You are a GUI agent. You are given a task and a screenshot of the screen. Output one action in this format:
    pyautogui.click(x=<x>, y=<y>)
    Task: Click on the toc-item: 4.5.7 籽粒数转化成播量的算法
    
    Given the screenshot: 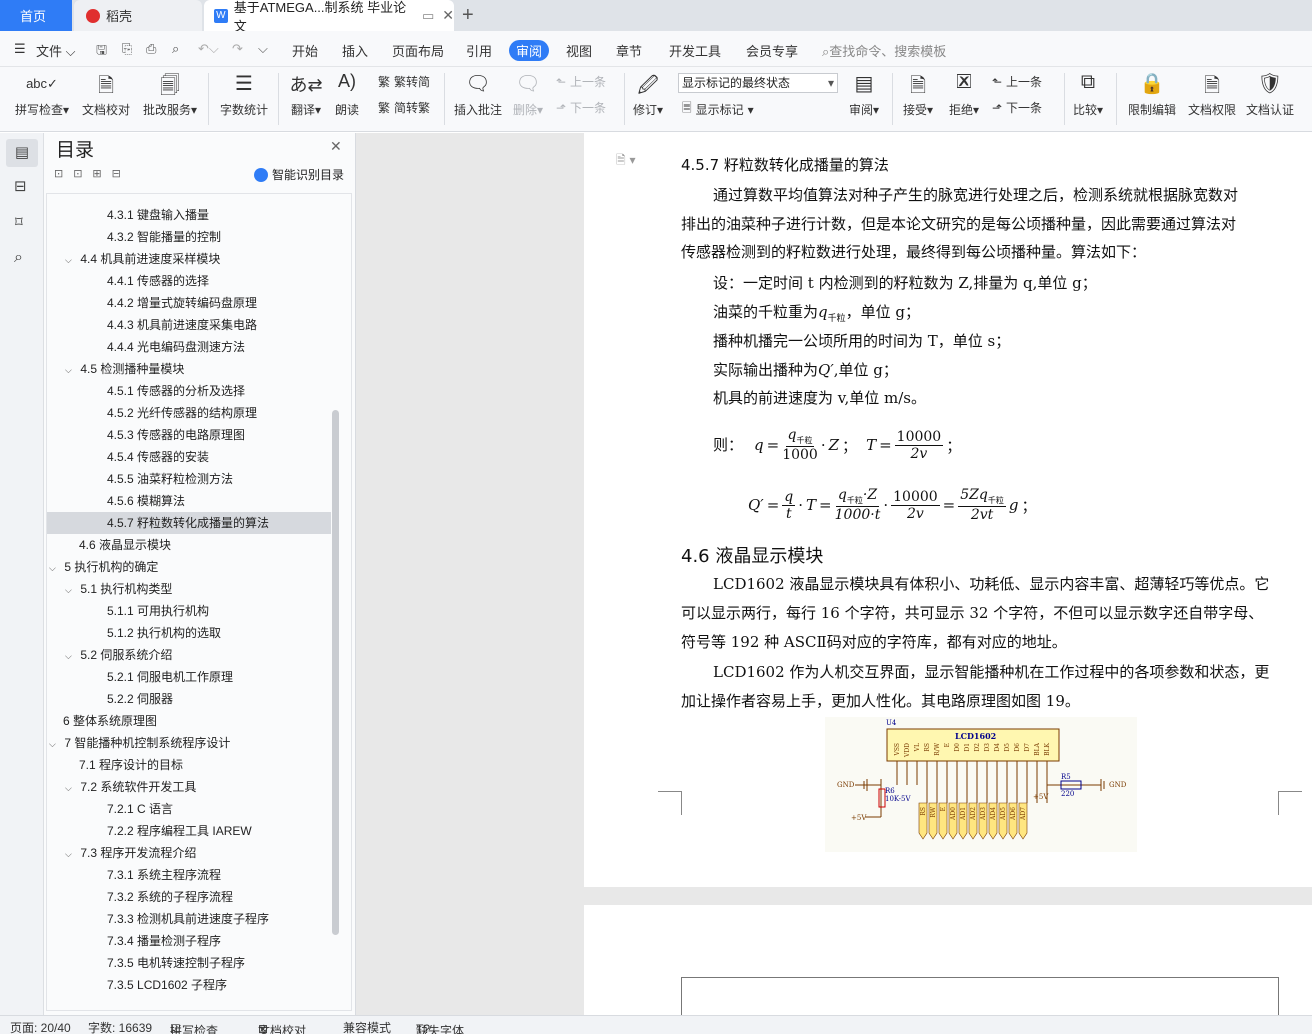 What is the action you would take?
    pyautogui.click(x=189, y=523)
    